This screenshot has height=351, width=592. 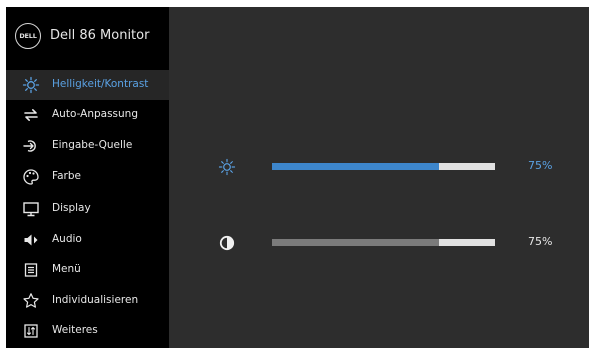 What do you see at coordinates (31, 301) in the screenshot?
I see `star-icon` at bounding box center [31, 301].